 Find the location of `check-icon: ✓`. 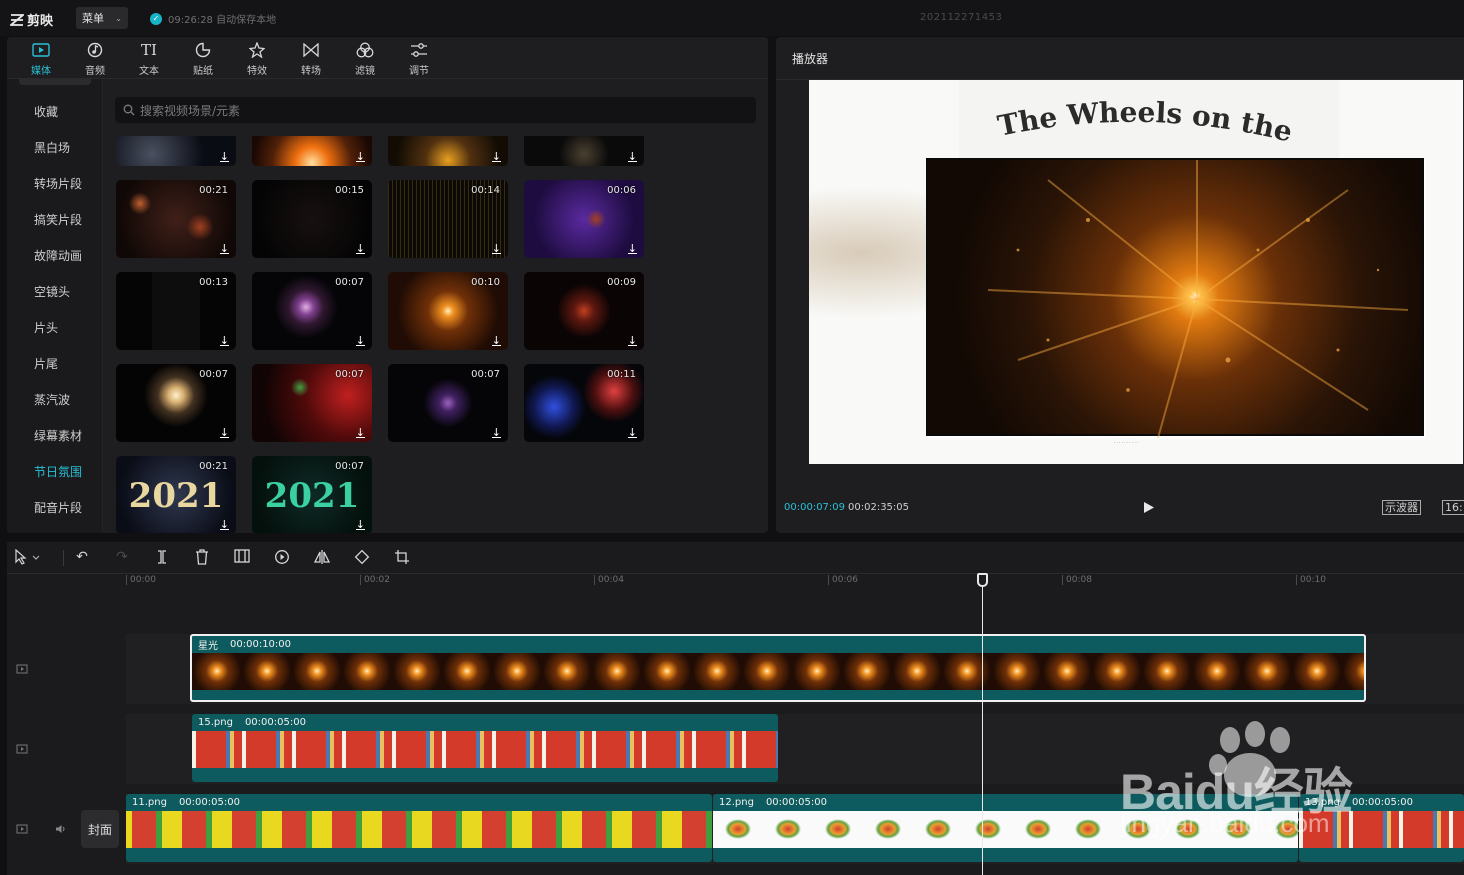

check-icon: ✓ is located at coordinates (156, 18).